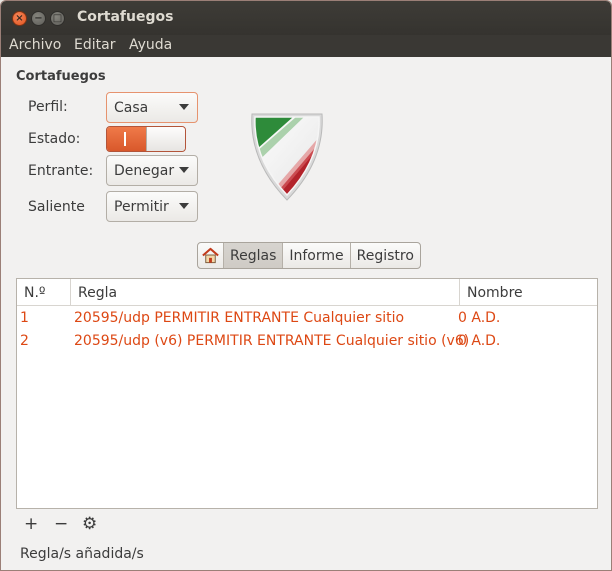  I want to click on incoming-label: Entrante:, so click(61, 171).